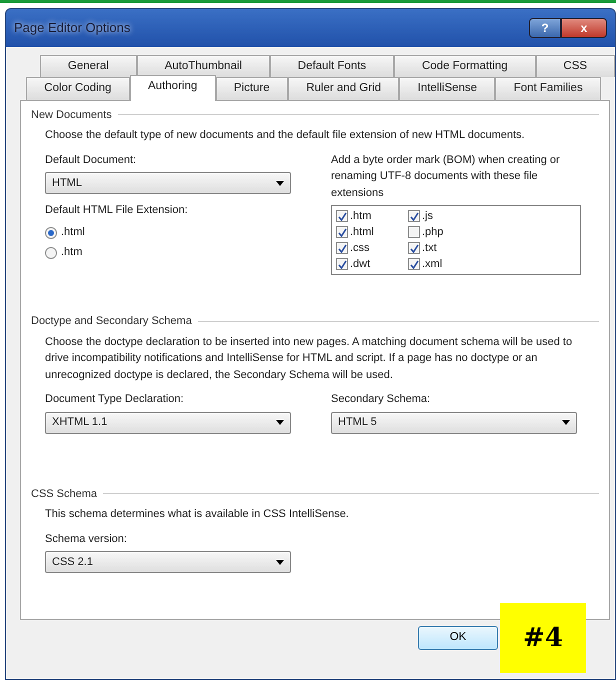  Describe the element at coordinates (362, 232) in the screenshot. I see `checkbox-label: .html` at that location.